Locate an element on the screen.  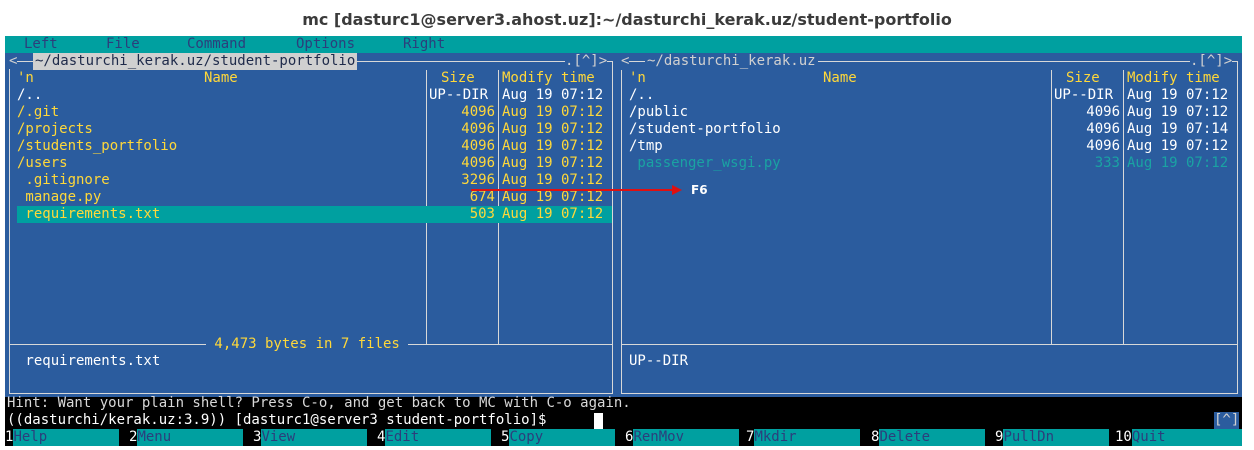
fkey-copy: 5Copy is located at coordinates (558, 437).